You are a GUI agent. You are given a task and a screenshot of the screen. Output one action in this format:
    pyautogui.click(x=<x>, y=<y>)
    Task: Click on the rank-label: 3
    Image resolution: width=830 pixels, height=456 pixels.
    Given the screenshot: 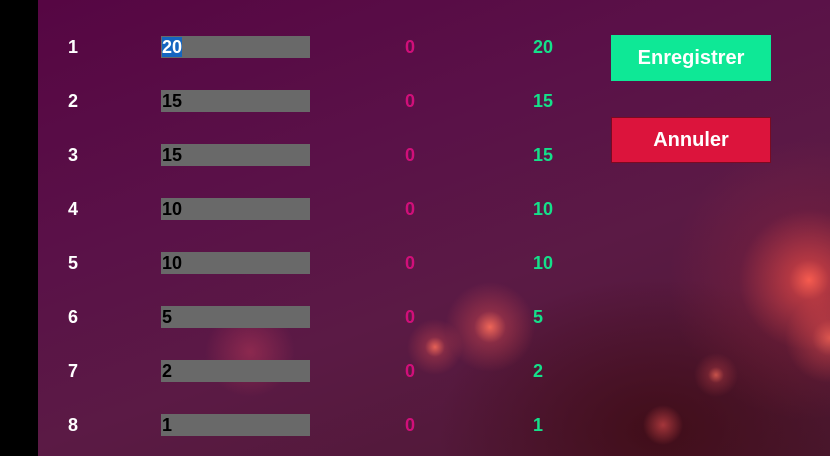 What is the action you would take?
    pyautogui.click(x=73, y=155)
    